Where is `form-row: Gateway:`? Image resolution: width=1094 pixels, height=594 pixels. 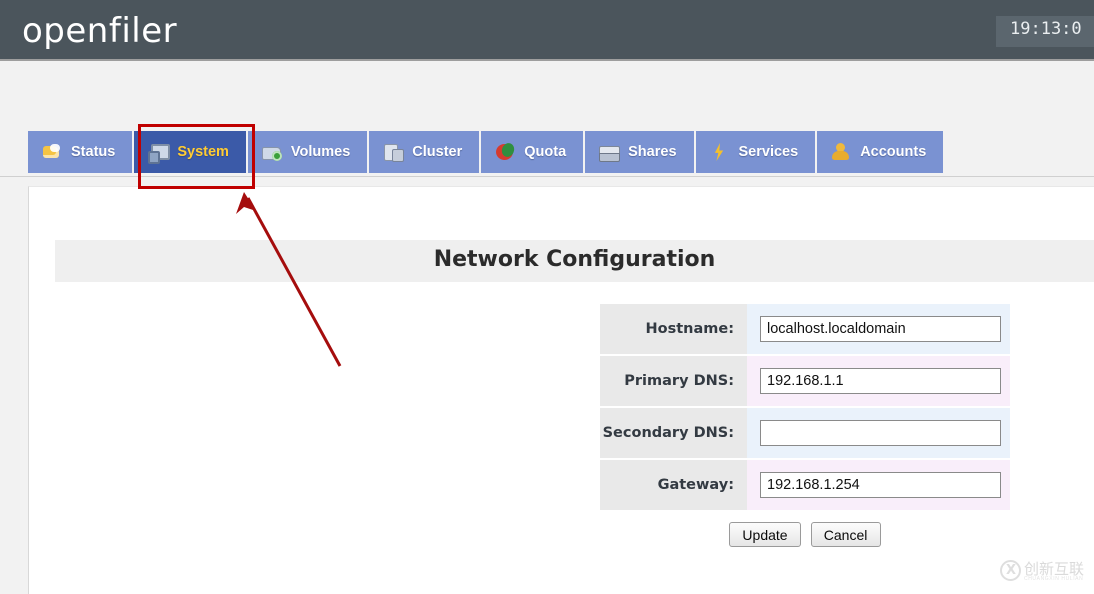 form-row: Gateway: is located at coordinates (805, 485).